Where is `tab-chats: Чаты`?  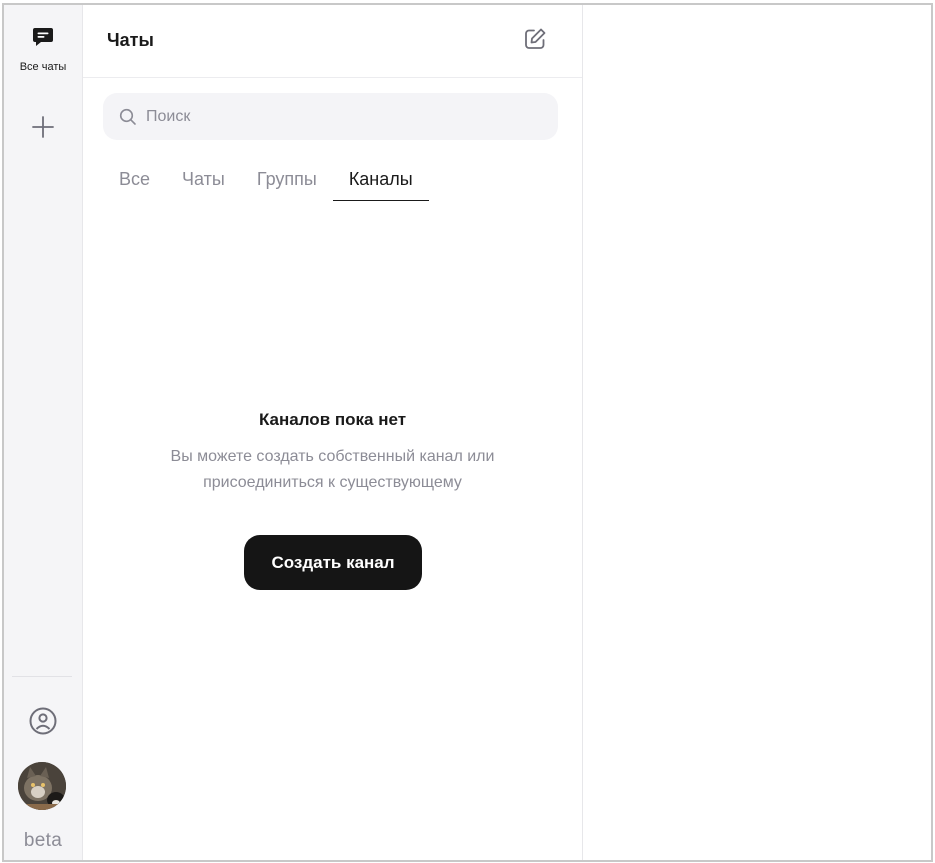 tab-chats: Чаты is located at coordinates (203, 182).